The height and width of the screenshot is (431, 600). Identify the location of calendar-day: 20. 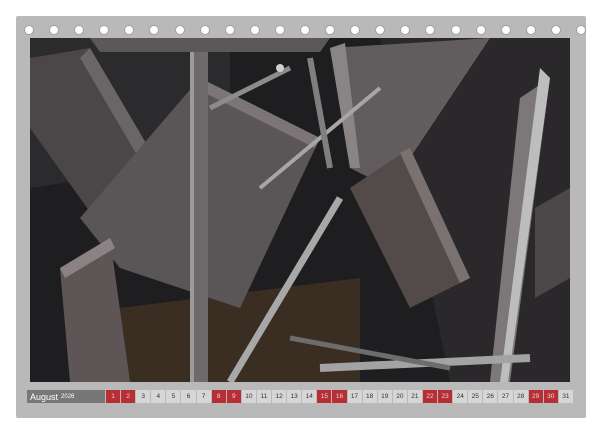
(399, 396).